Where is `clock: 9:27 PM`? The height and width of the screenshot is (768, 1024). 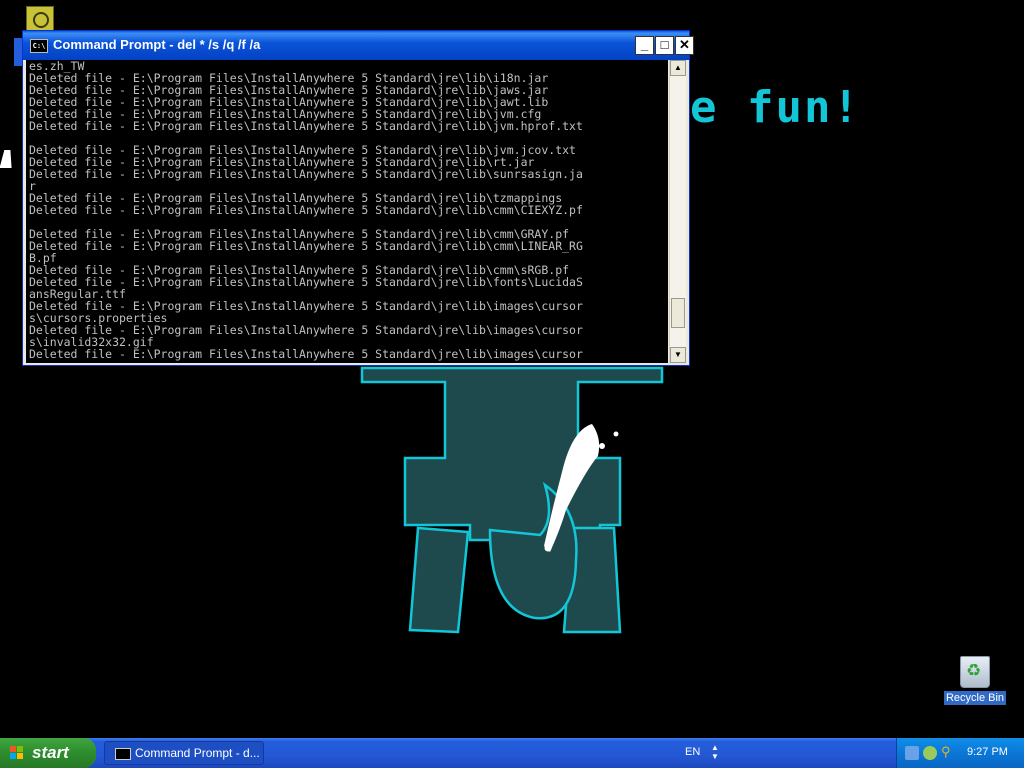 clock: 9:27 PM is located at coordinates (987, 752).